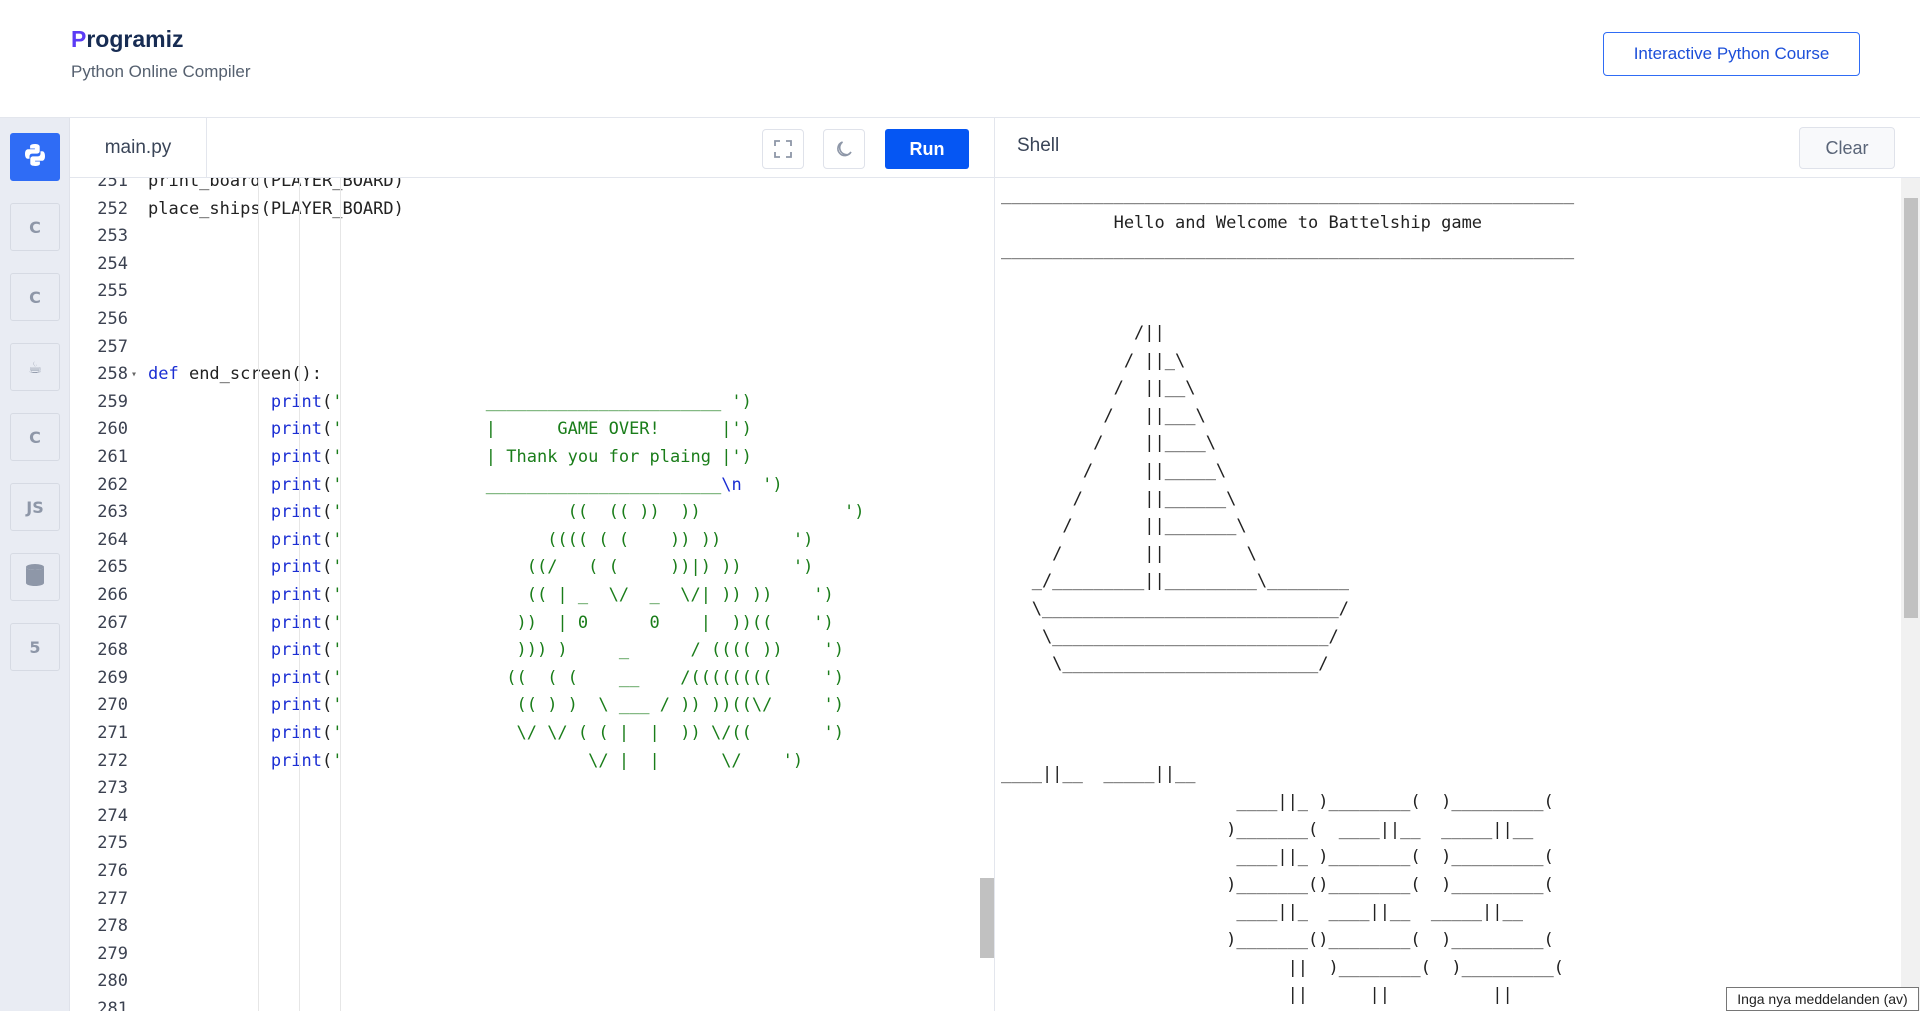 Image resolution: width=1920 pixels, height=1011 pixels. I want to click on dark-mode-button, so click(844, 149).